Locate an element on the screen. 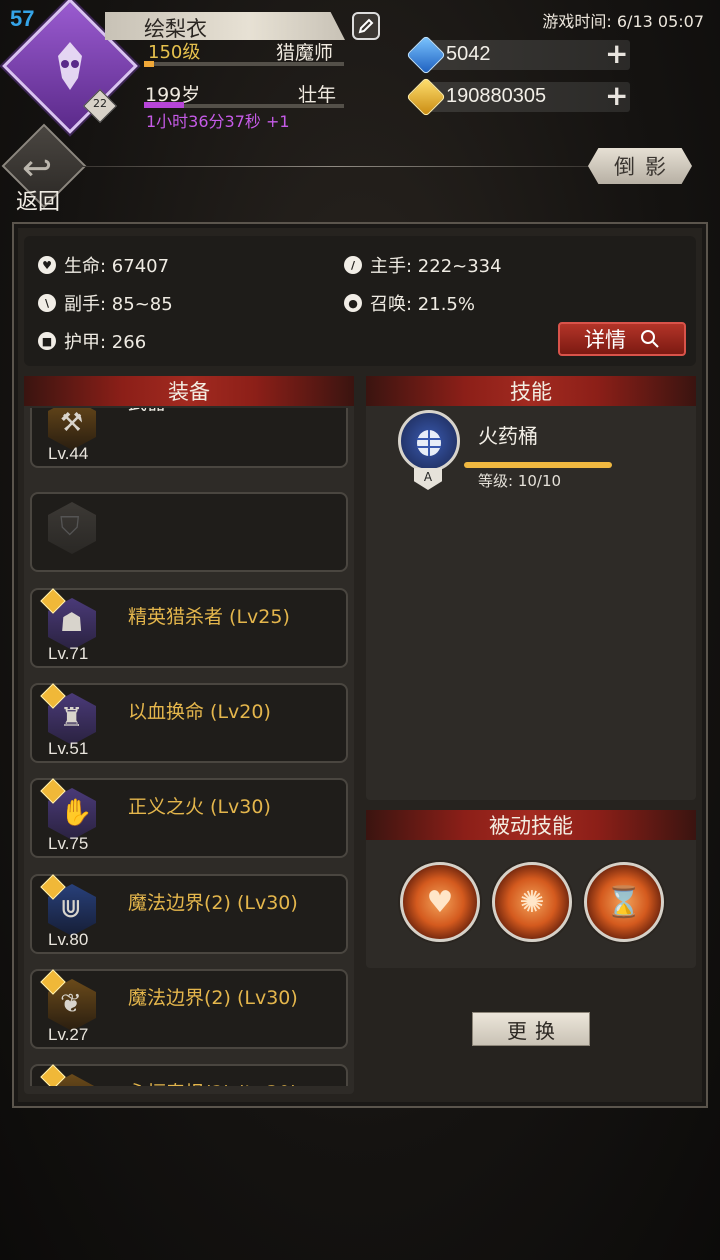 The width and height of the screenshot is (720, 1260). equip-level: Lv.75 is located at coordinates (68, 843).